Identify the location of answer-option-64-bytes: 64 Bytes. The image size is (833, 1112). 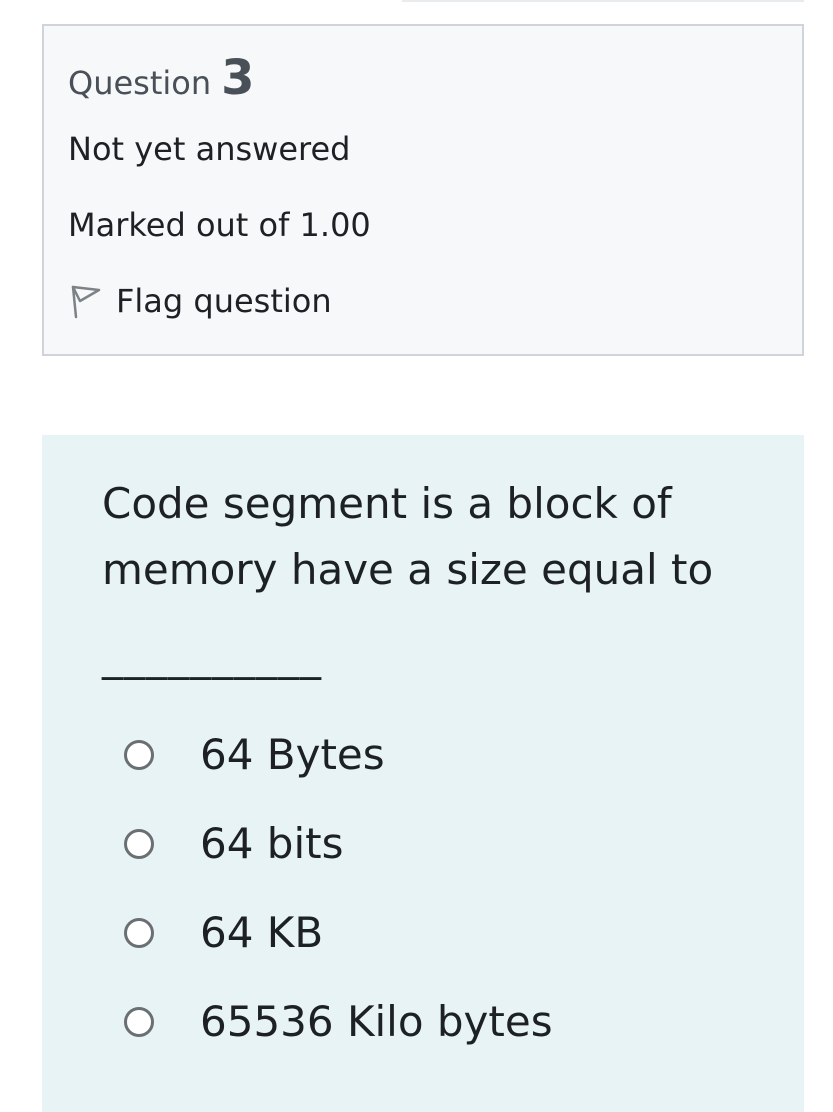
(424, 757).